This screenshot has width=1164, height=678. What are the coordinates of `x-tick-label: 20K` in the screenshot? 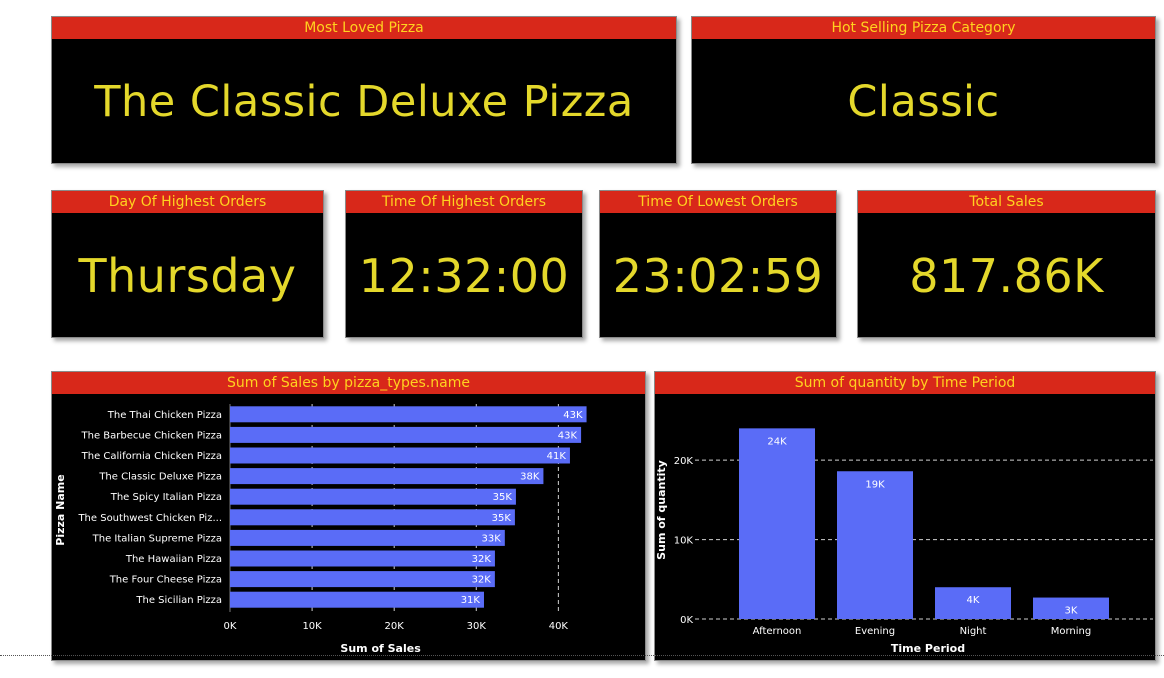 It's located at (395, 626).